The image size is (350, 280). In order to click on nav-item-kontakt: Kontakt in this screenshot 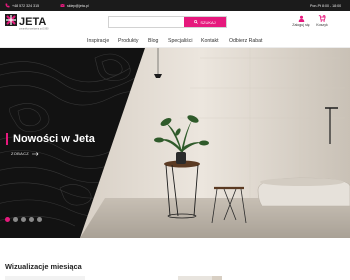, I will do `click(210, 41)`.